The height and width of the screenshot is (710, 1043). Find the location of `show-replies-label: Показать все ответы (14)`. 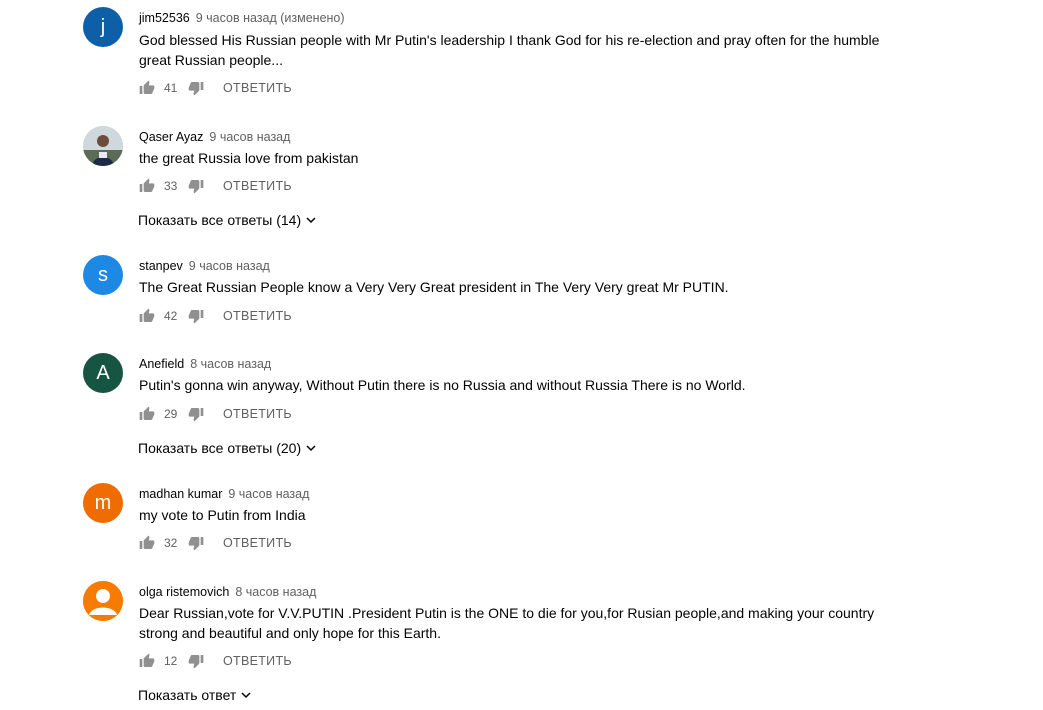

show-replies-label: Показать все ответы (14) is located at coordinates (220, 220).